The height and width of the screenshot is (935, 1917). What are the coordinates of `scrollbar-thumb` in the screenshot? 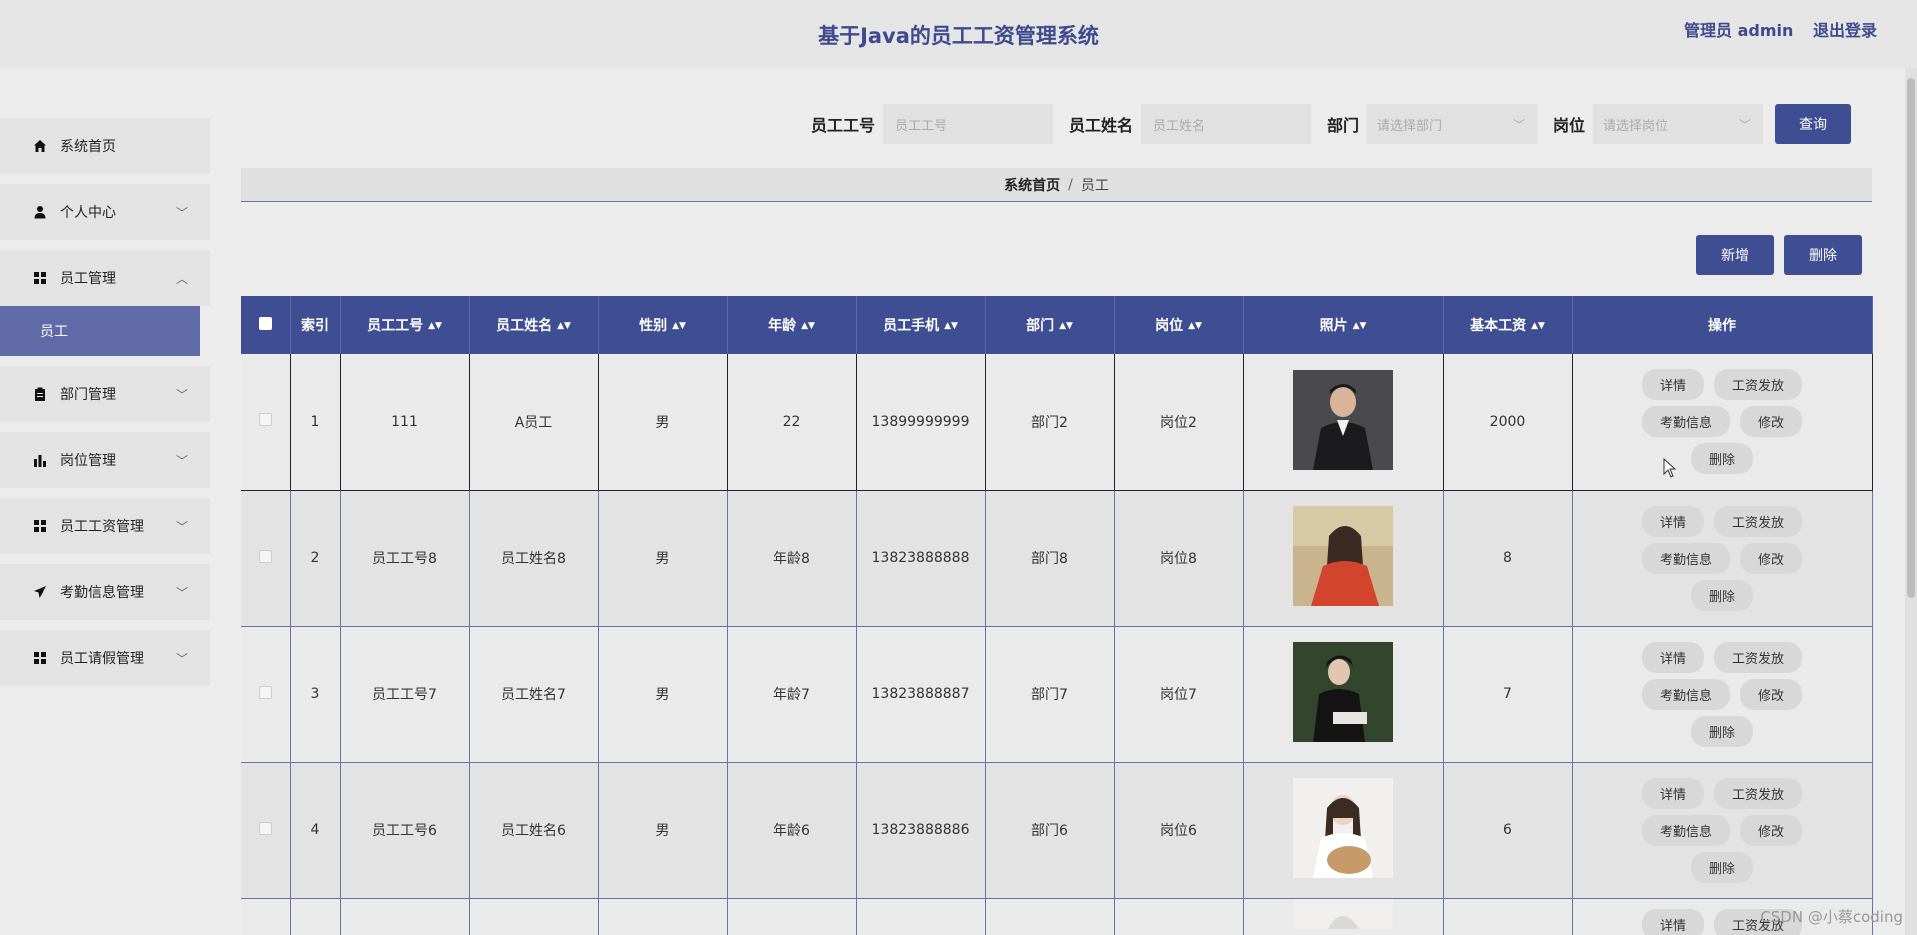 It's located at (1911, 338).